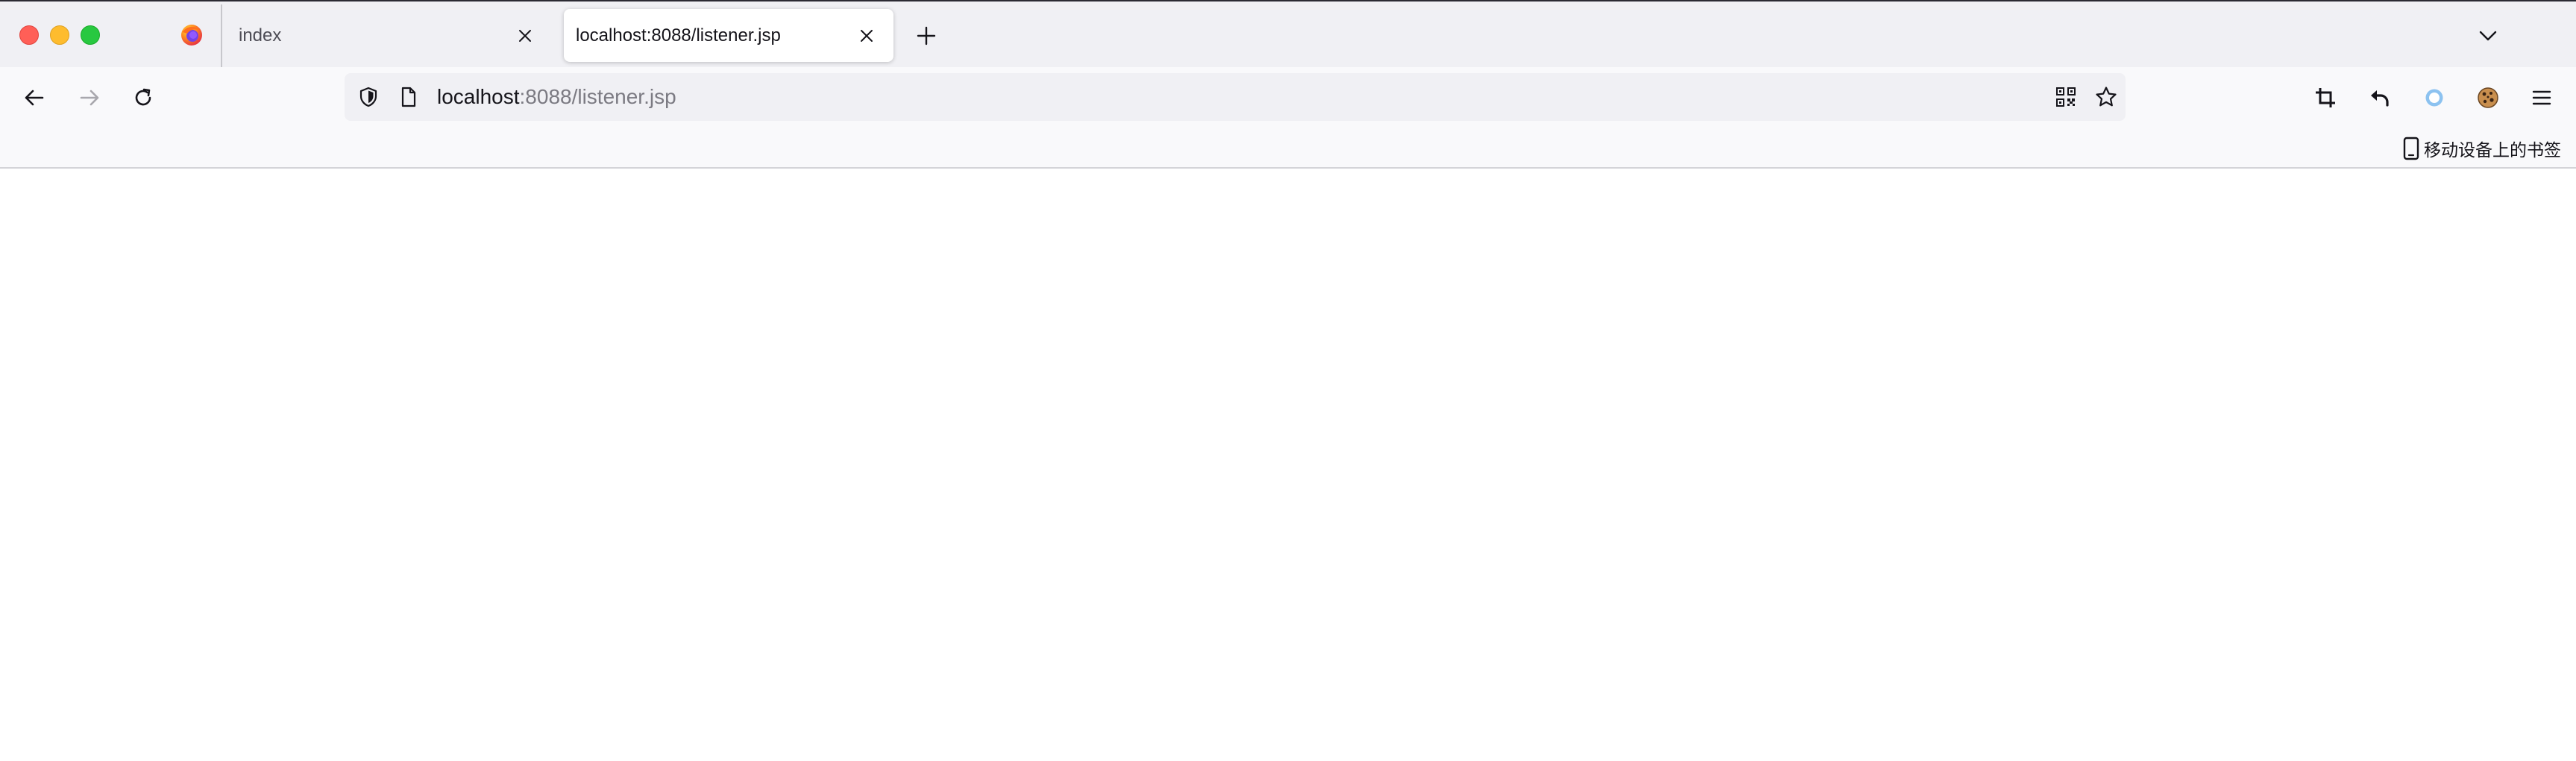  I want to click on list-all-tabs-button, so click(2488, 36).